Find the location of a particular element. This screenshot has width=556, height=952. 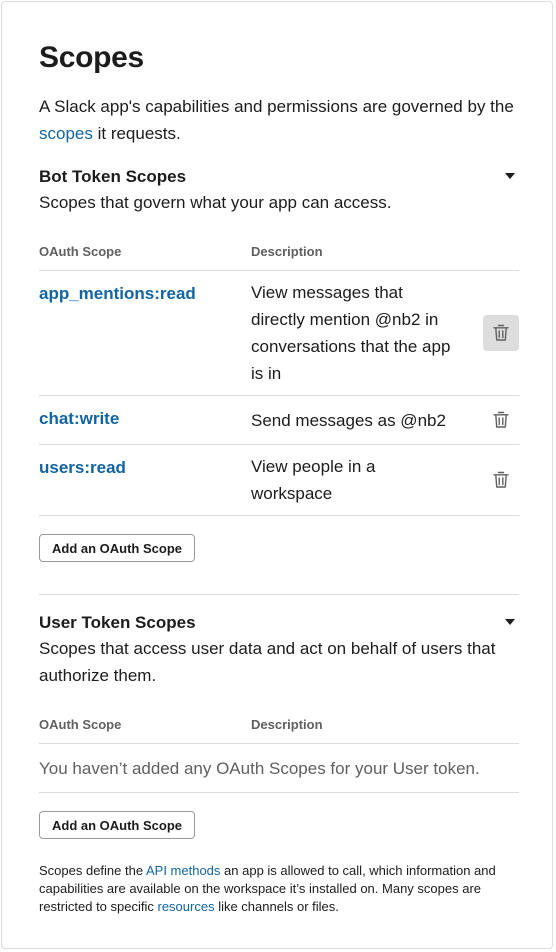

resources-link: resources is located at coordinates (186, 906).